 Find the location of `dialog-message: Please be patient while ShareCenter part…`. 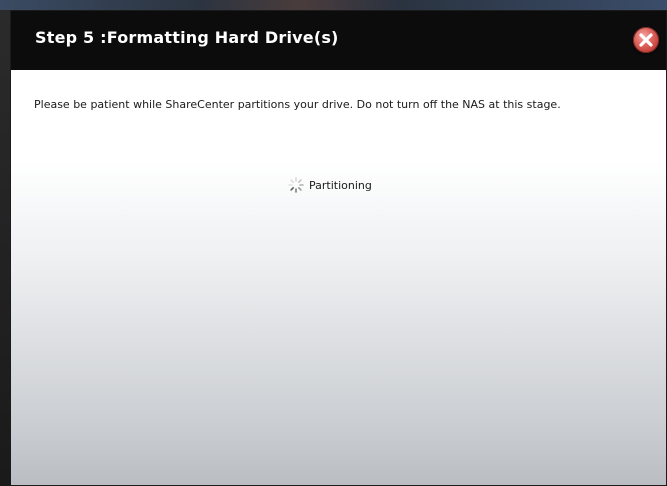

dialog-message: Please be patient while ShareCenter part… is located at coordinates (297, 104).